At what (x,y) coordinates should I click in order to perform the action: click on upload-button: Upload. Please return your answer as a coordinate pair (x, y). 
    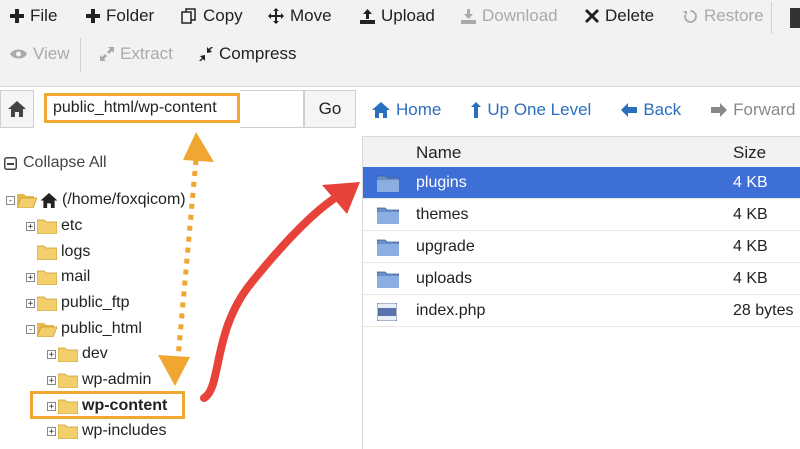
    Looking at the image, I should click on (397, 16).